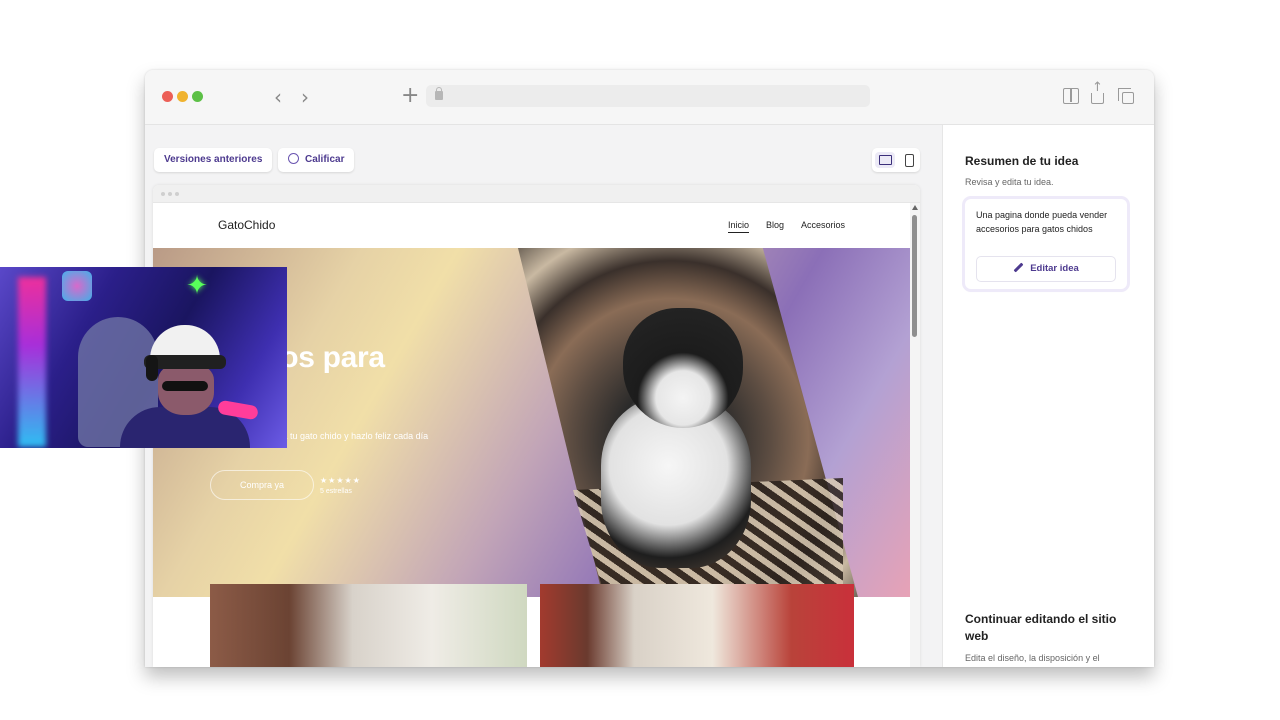  What do you see at coordinates (536, 194) in the screenshot?
I see `preview-bar` at bounding box center [536, 194].